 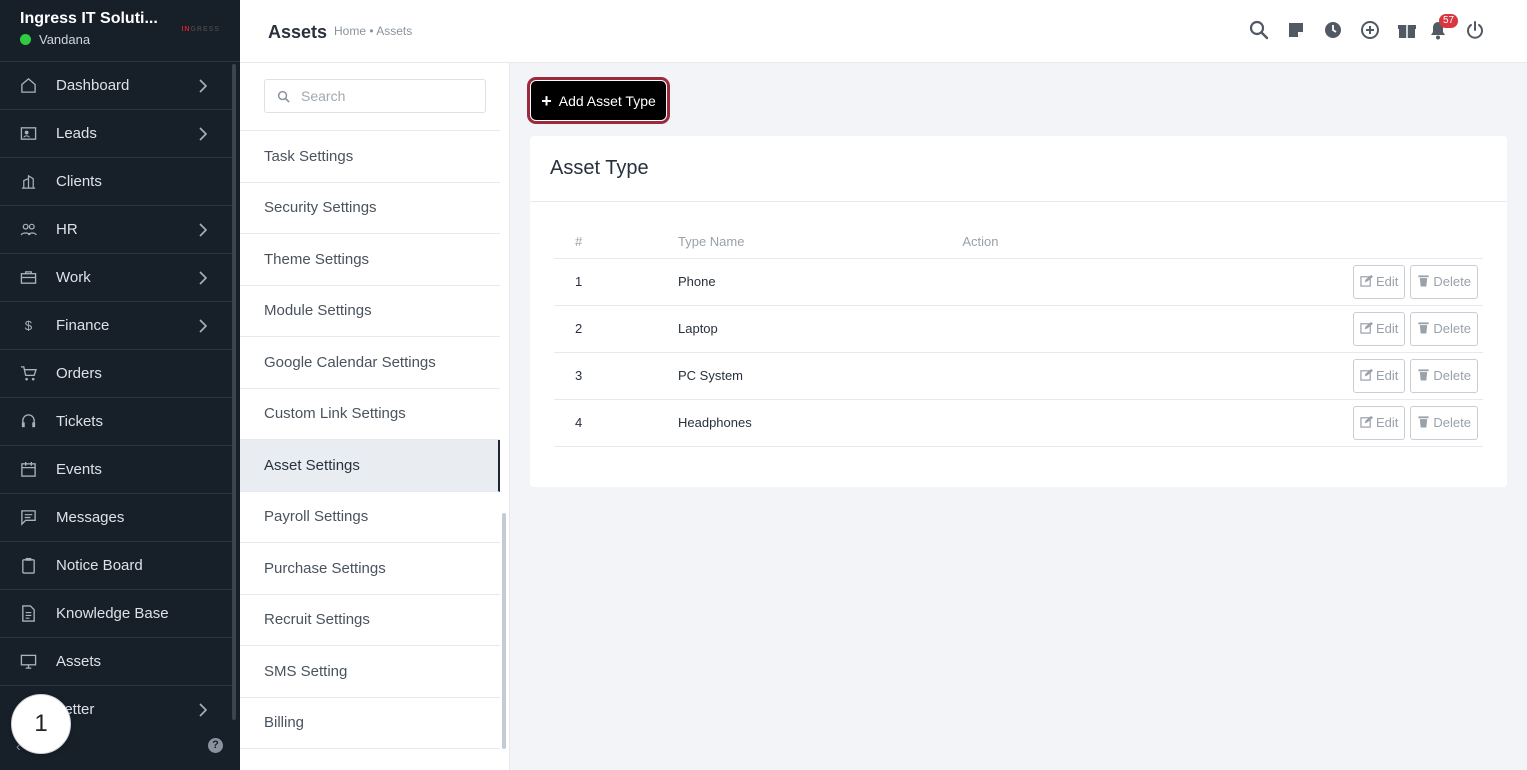 I want to click on sidebar-item-knowledge-base: Knowledge Base, so click(x=116, y=614).